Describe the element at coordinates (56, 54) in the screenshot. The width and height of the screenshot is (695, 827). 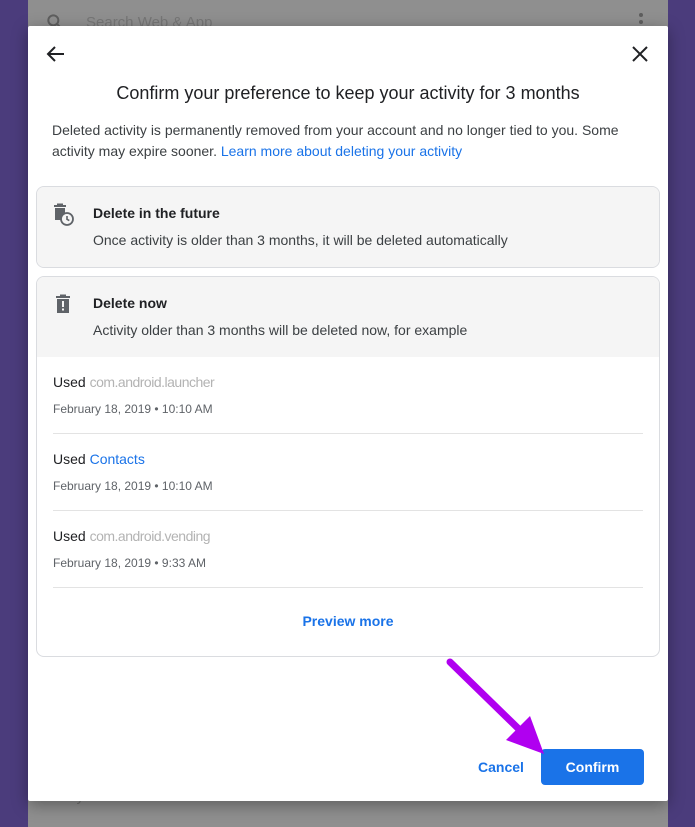
I see `arrow-back-icon` at that location.